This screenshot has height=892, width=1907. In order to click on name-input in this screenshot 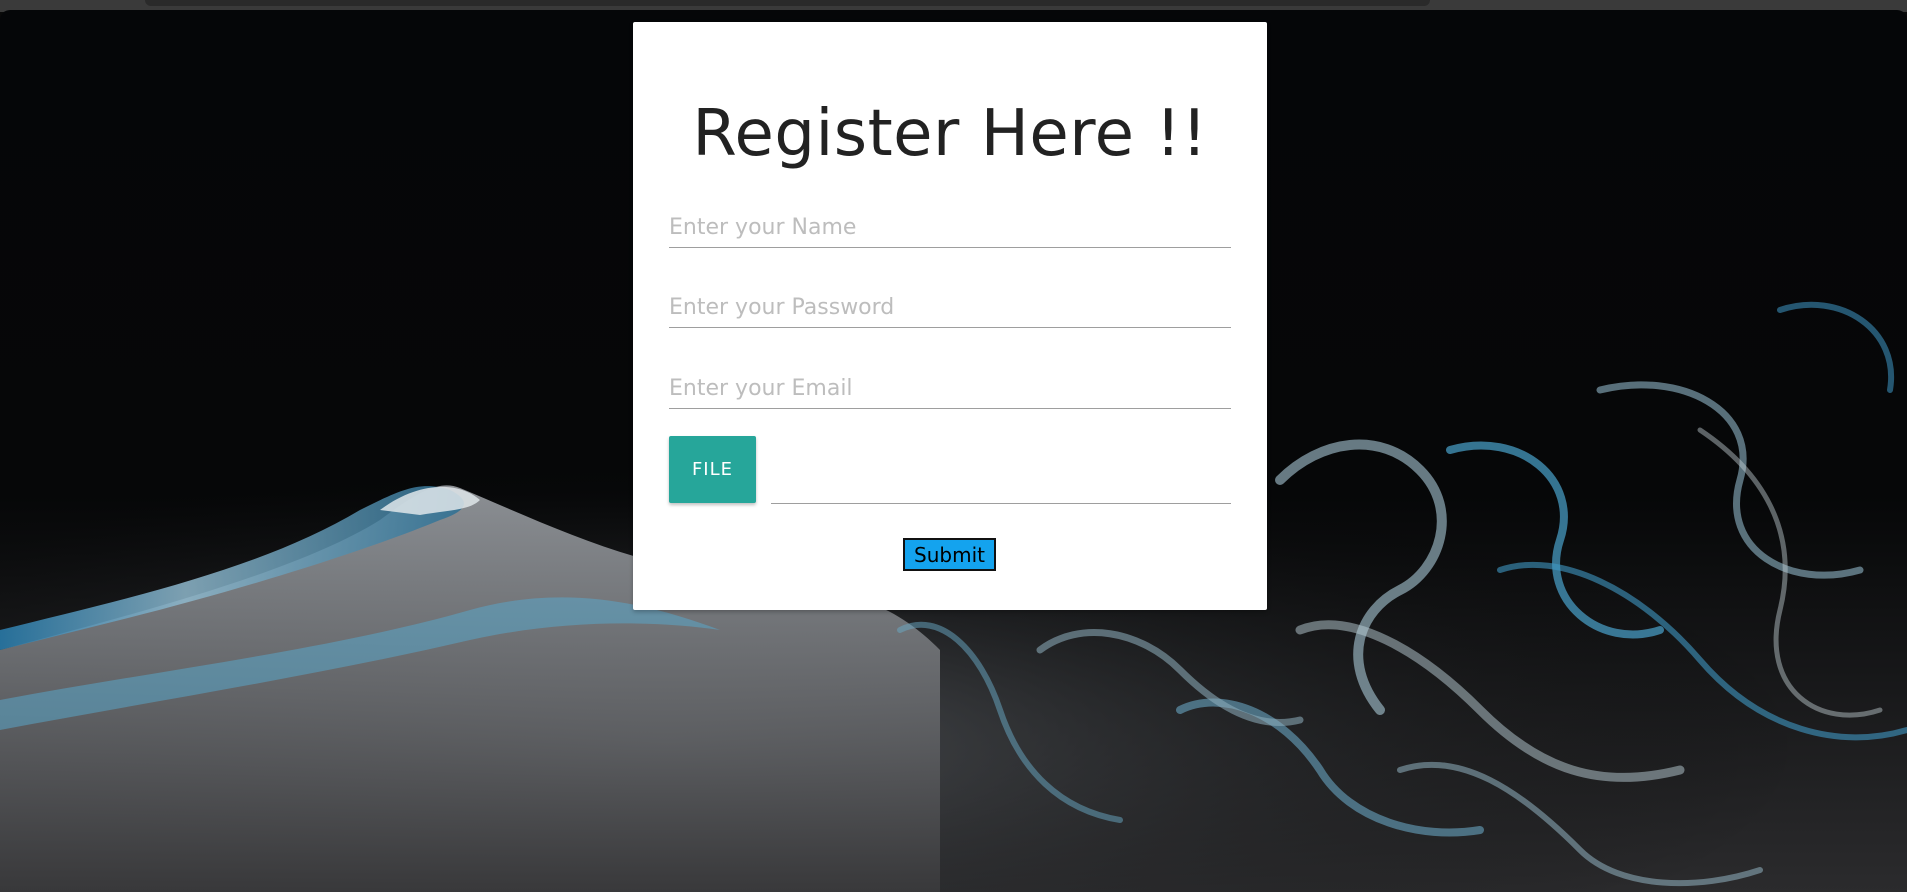, I will do `click(950, 227)`.